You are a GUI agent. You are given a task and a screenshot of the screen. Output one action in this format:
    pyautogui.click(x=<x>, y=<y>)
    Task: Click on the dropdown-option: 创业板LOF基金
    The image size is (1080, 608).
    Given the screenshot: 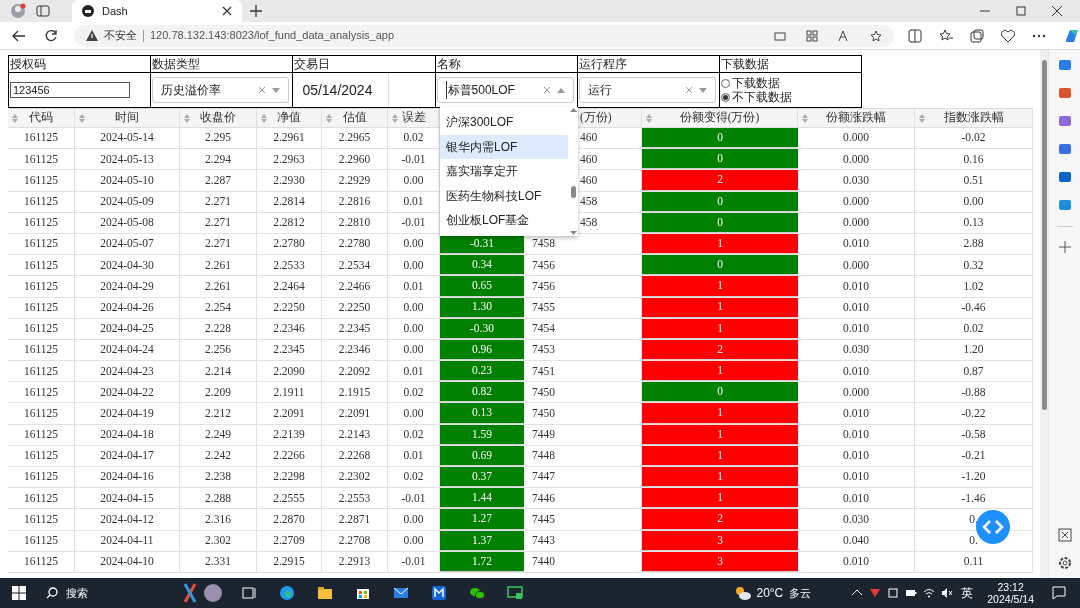 What is the action you would take?
    pyautogui.click(x=504, y=220)
    